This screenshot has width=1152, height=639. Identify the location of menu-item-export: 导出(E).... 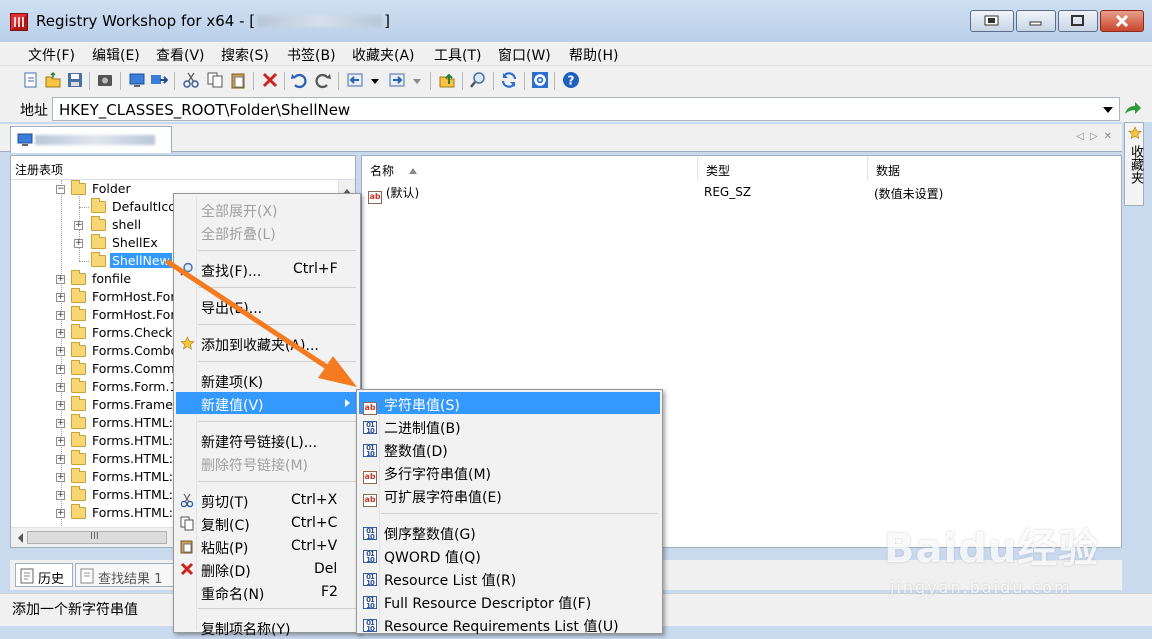
(267, 306).